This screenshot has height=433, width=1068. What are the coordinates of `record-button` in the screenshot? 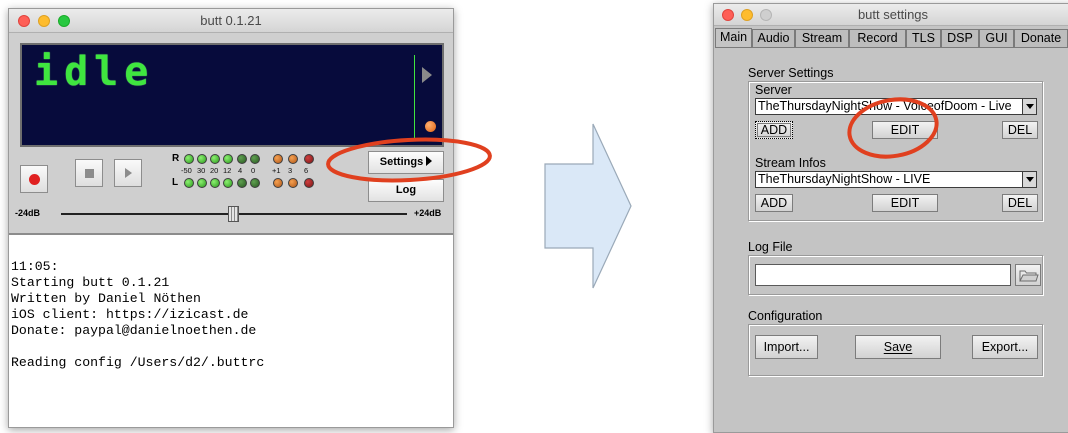 It's located at (34, 179).